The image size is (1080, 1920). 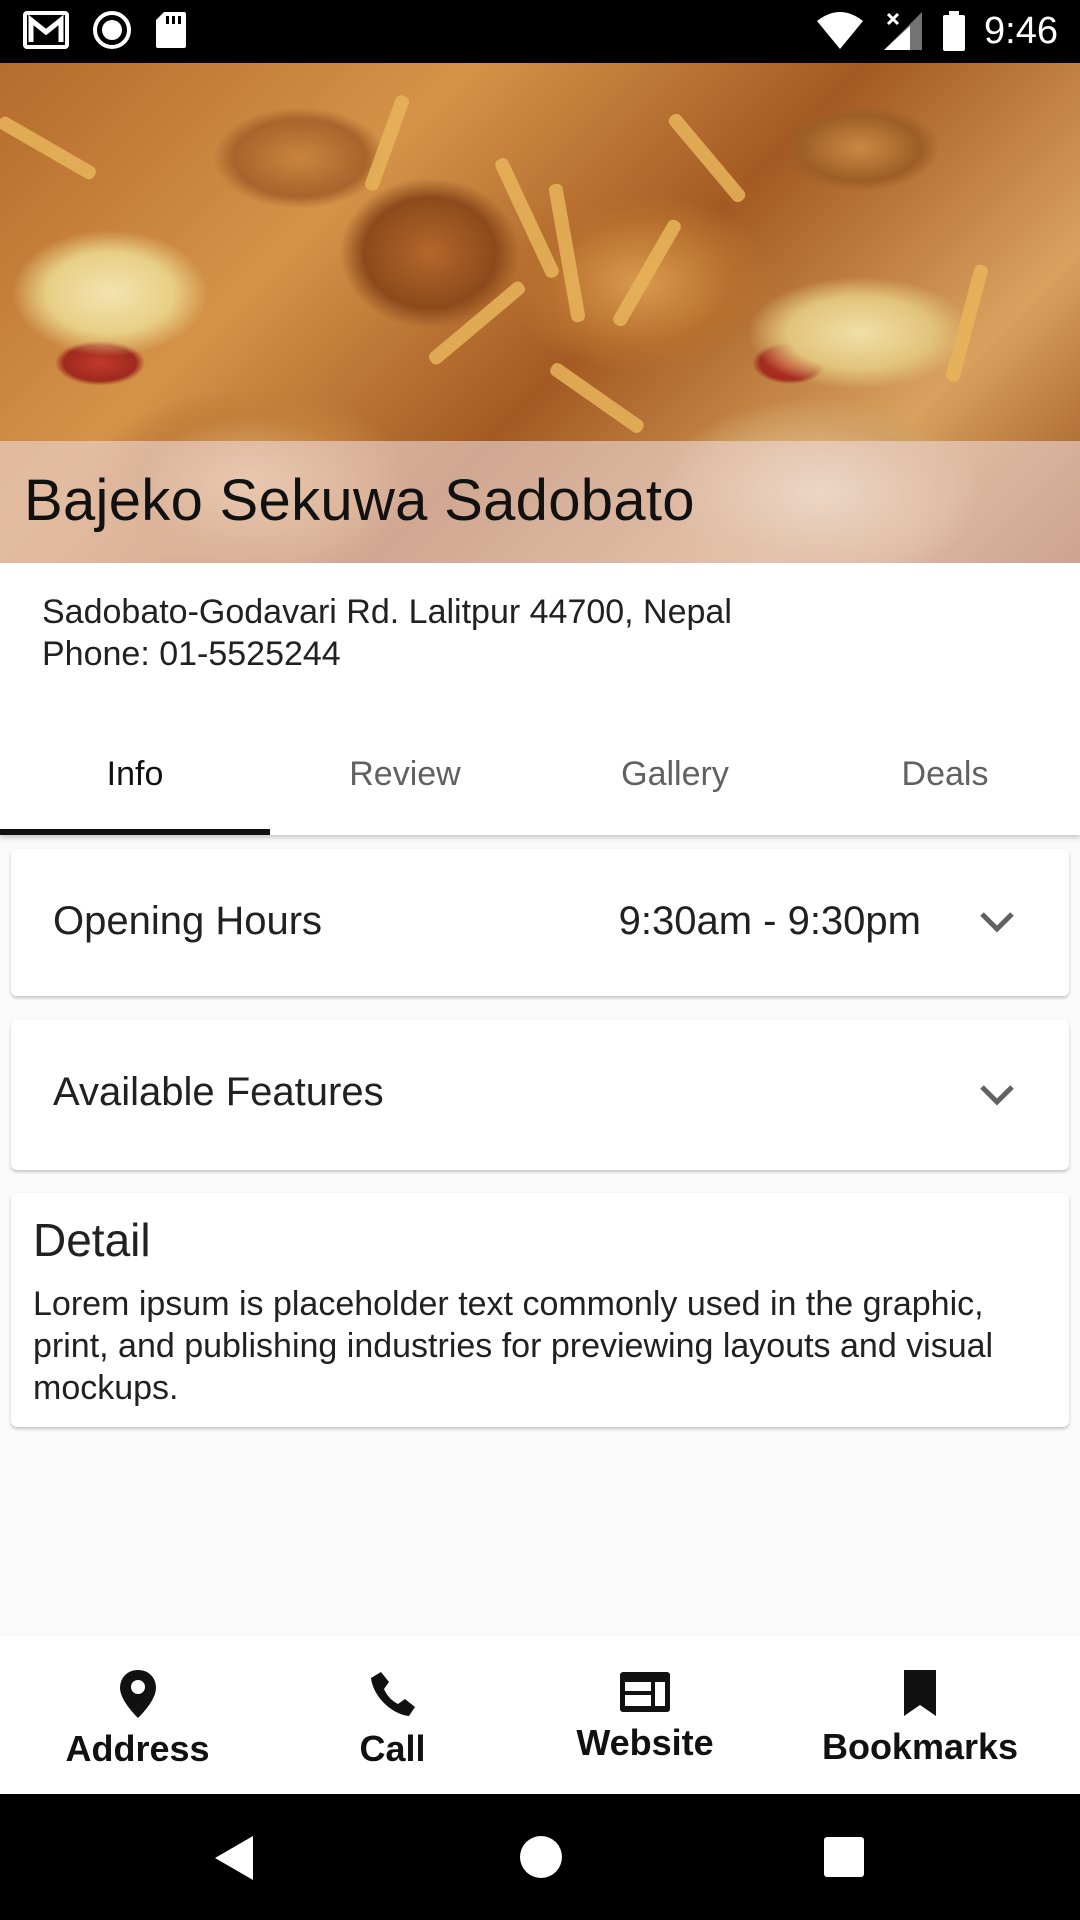 I want to click on signal-icon, so click(x=903, y=31).